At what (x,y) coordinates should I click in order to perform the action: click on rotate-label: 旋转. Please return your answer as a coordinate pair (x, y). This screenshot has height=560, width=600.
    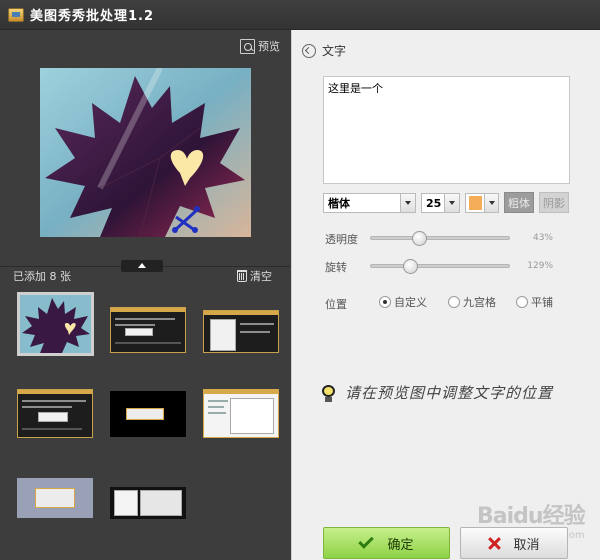
    Looking at the image, I should click on (336, 267).